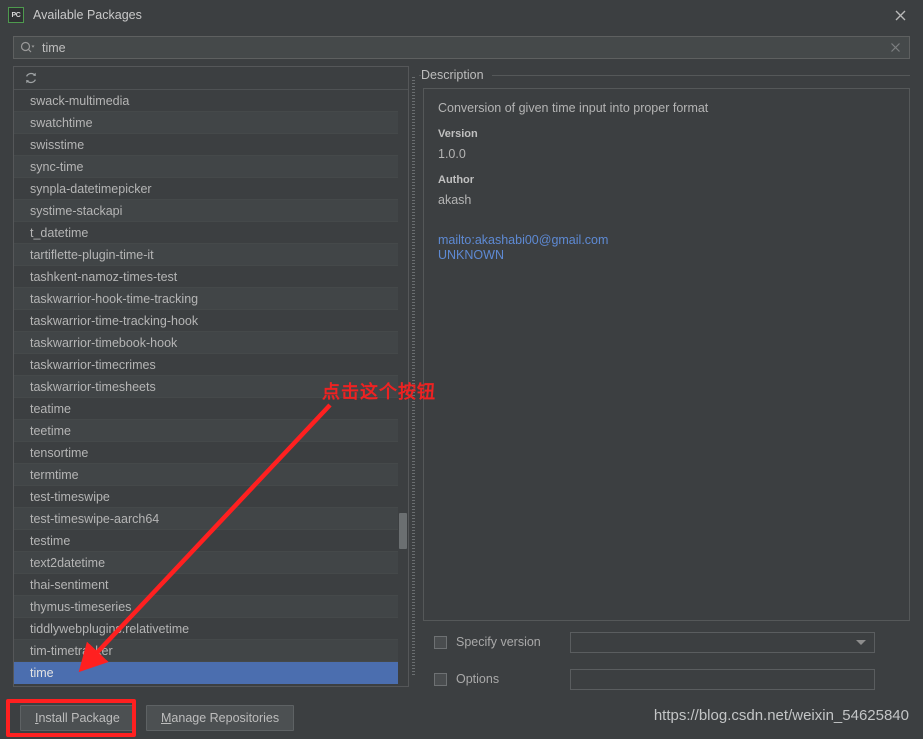  What do you see at coordinates (211, 78) in the screenshot?
I see `list-toolbar` at bounding box center [211, 78].